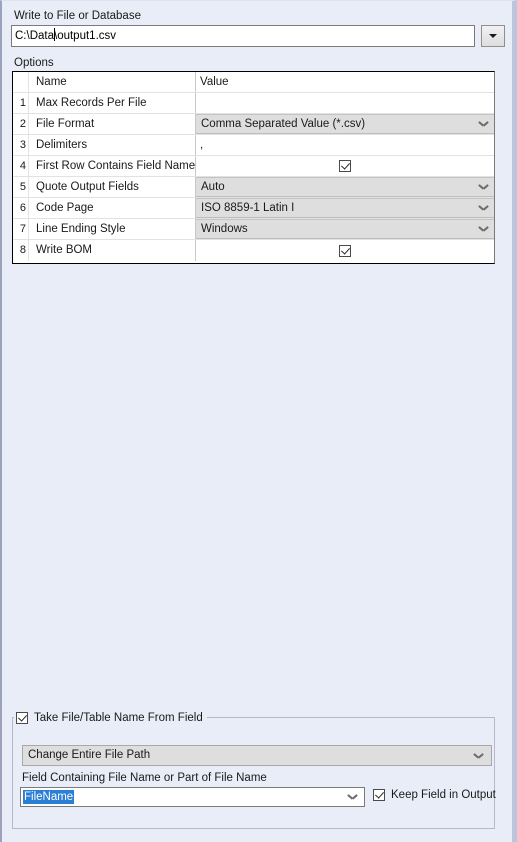  Describe the element at coordinates (112, 166) in the screenshot. I see `option-name: First Row Contains Field Names` at that location.